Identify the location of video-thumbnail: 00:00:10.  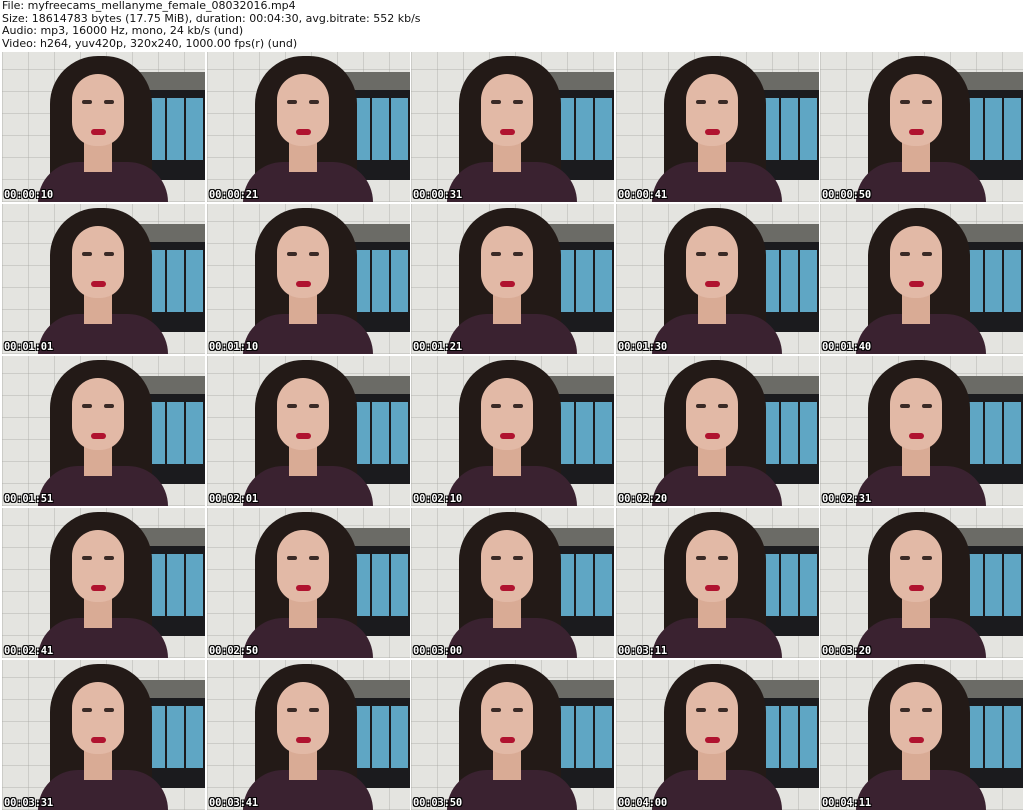
(103, 127).